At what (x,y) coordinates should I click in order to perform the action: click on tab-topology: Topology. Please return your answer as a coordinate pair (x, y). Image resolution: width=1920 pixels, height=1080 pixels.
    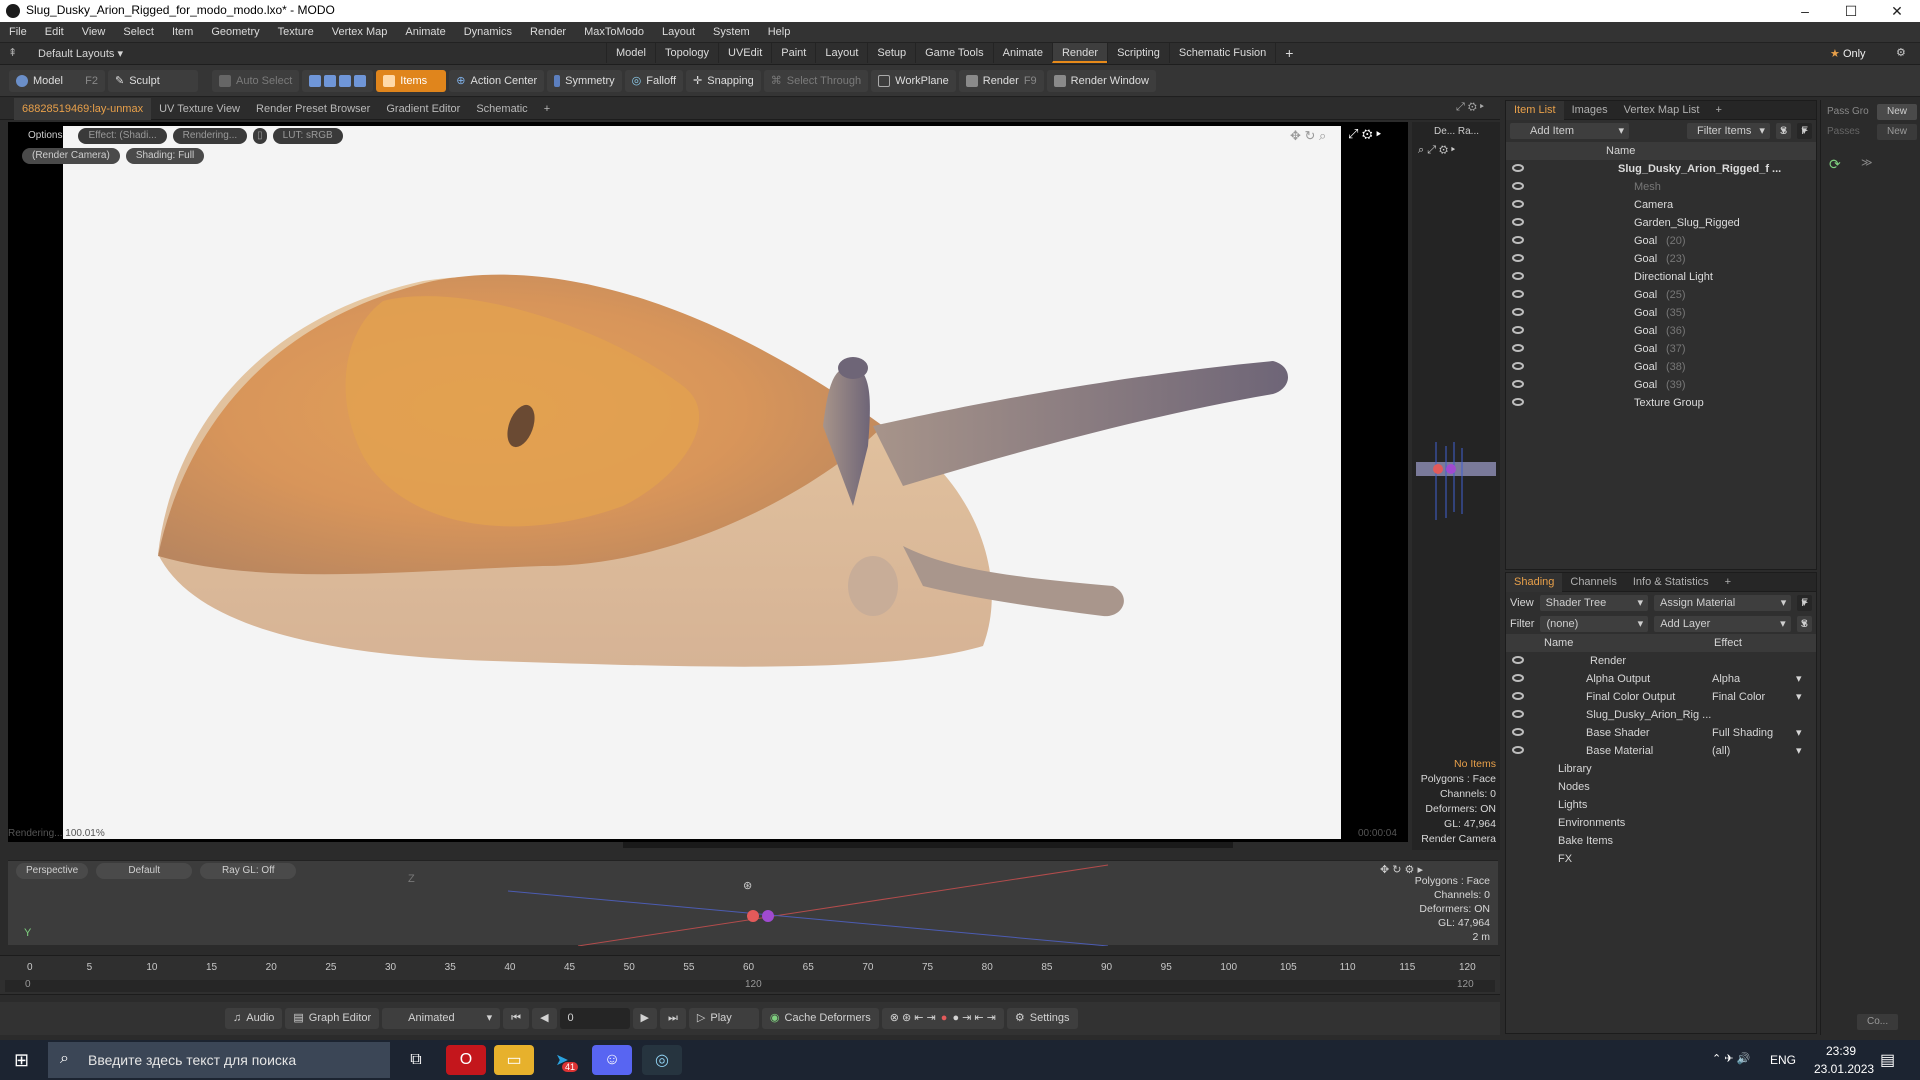
    Looking at the image, I should click on (686, 53).